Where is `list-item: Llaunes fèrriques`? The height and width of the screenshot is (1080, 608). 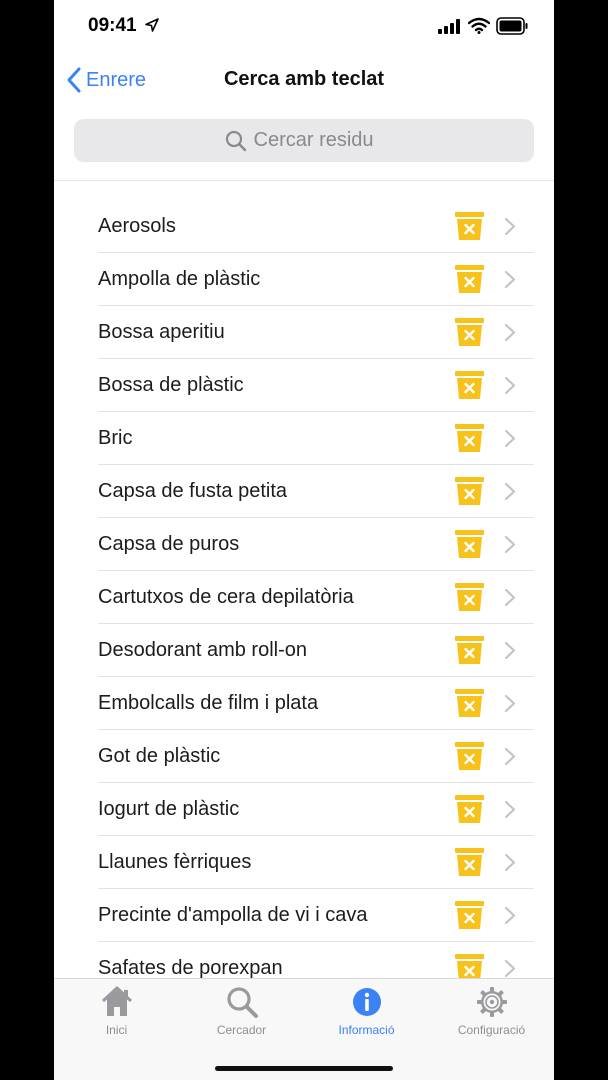 list-item: Llaunes fèrriques is located at coordinates (316, 862).